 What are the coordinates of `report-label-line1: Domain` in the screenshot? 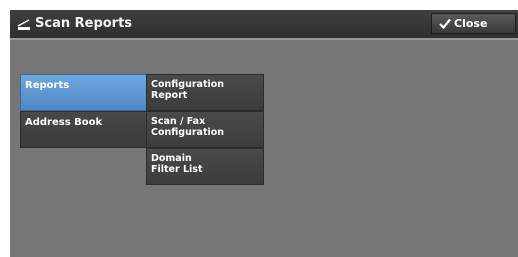 It's located at (171, 158).